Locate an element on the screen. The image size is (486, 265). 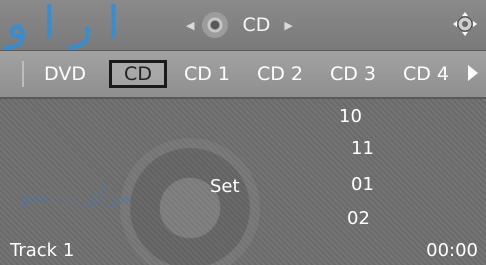
list-item: 10 is located at coordinates (350, 116).